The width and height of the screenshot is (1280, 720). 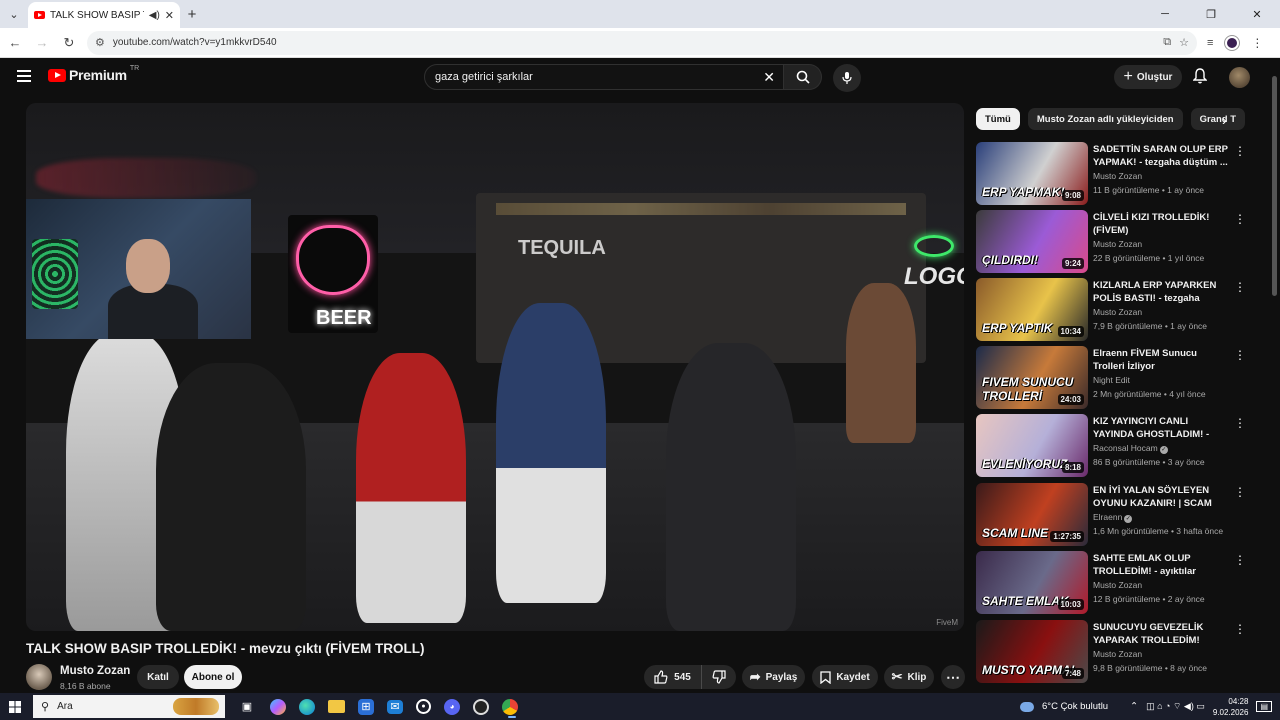 I want to click on recommended-channel: Night Edit, so click(x=1111, y=380).